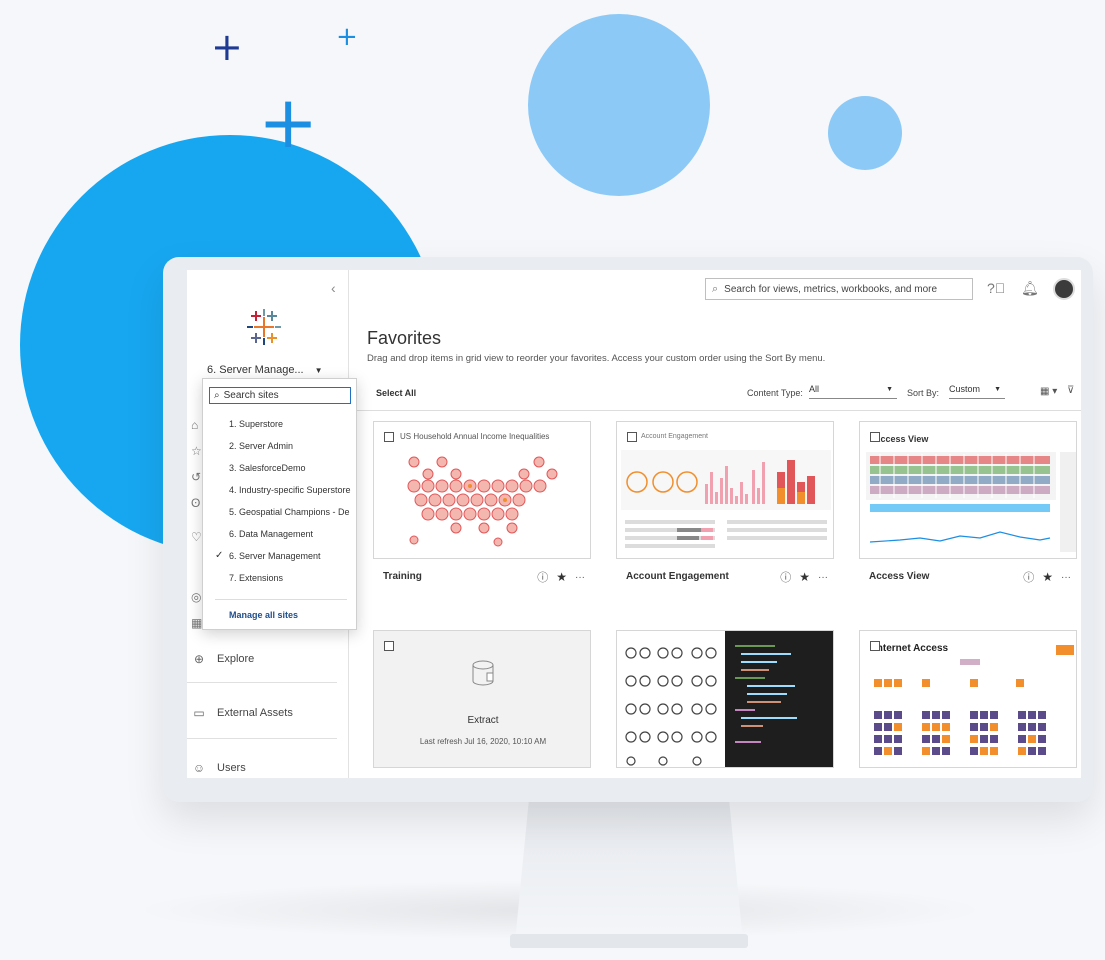 This screenshot has height=960, width=1105. Describe the element at coordinates (255, 713) in the screenshot. I see `sidebar-item-label: External Assets` at that location.